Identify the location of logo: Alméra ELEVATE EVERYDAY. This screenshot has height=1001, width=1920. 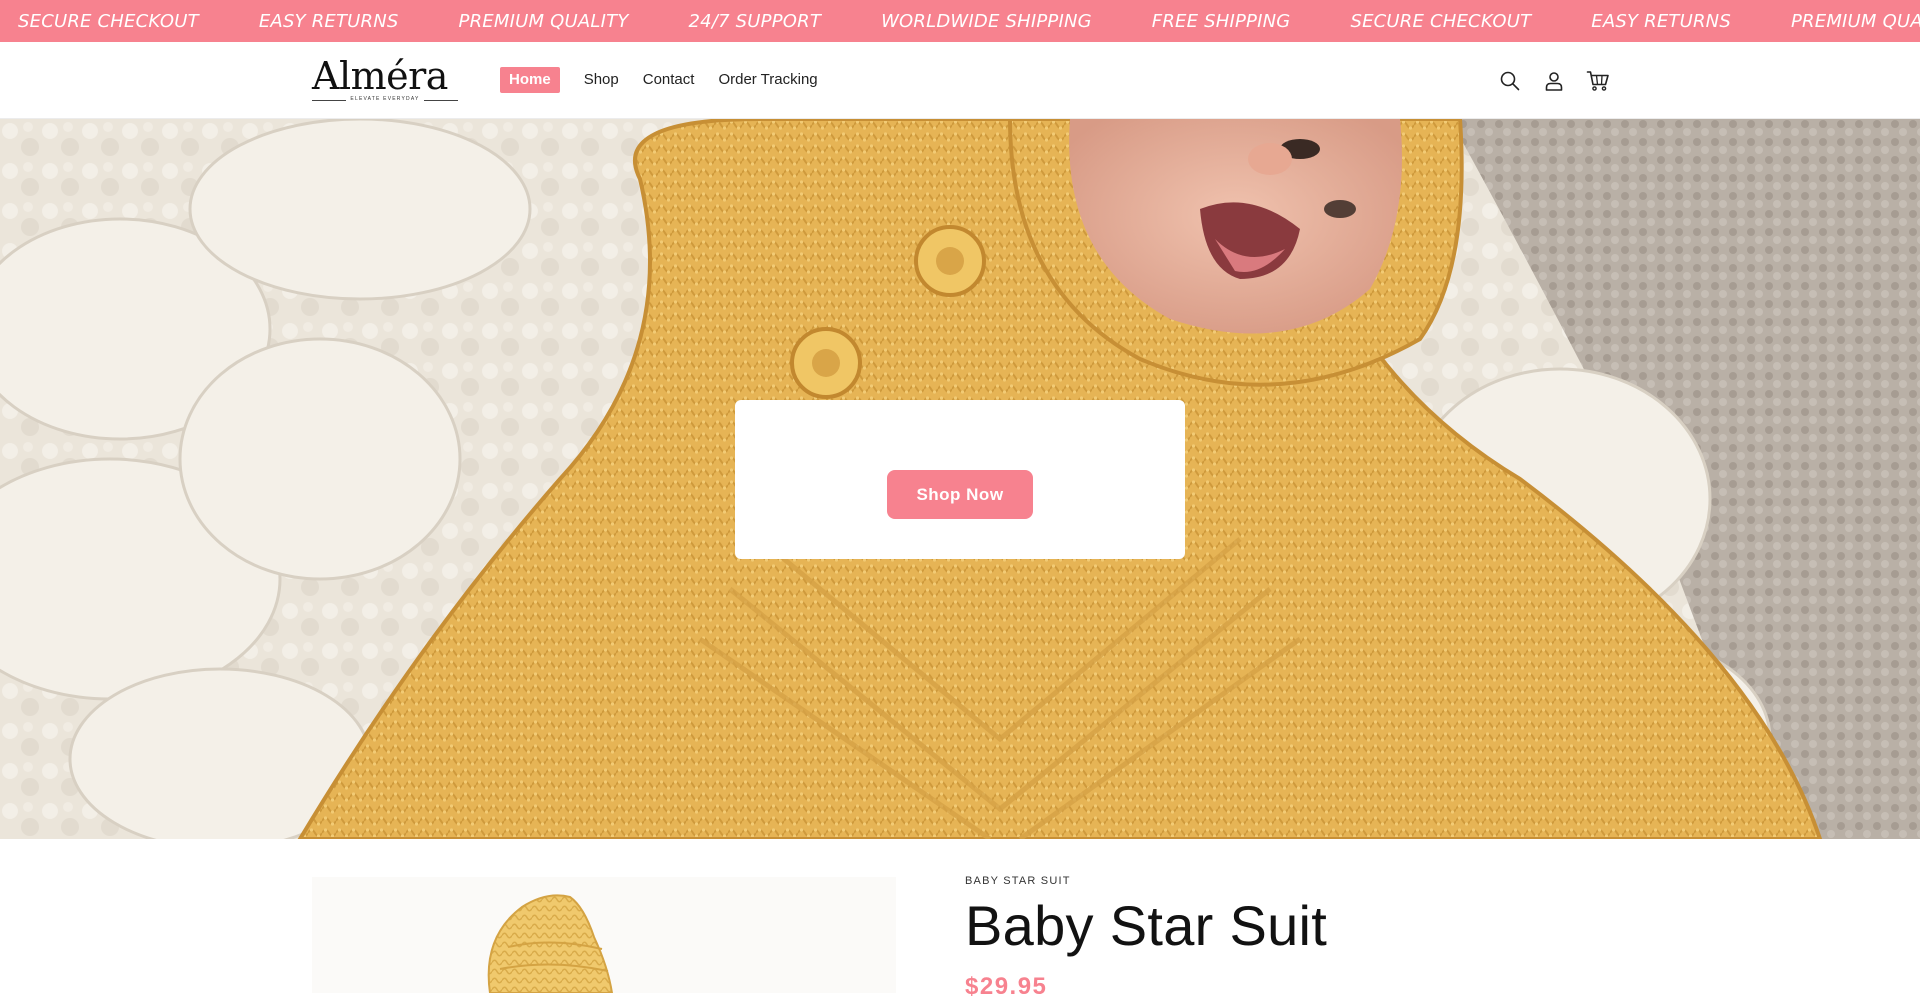
(385, 80).